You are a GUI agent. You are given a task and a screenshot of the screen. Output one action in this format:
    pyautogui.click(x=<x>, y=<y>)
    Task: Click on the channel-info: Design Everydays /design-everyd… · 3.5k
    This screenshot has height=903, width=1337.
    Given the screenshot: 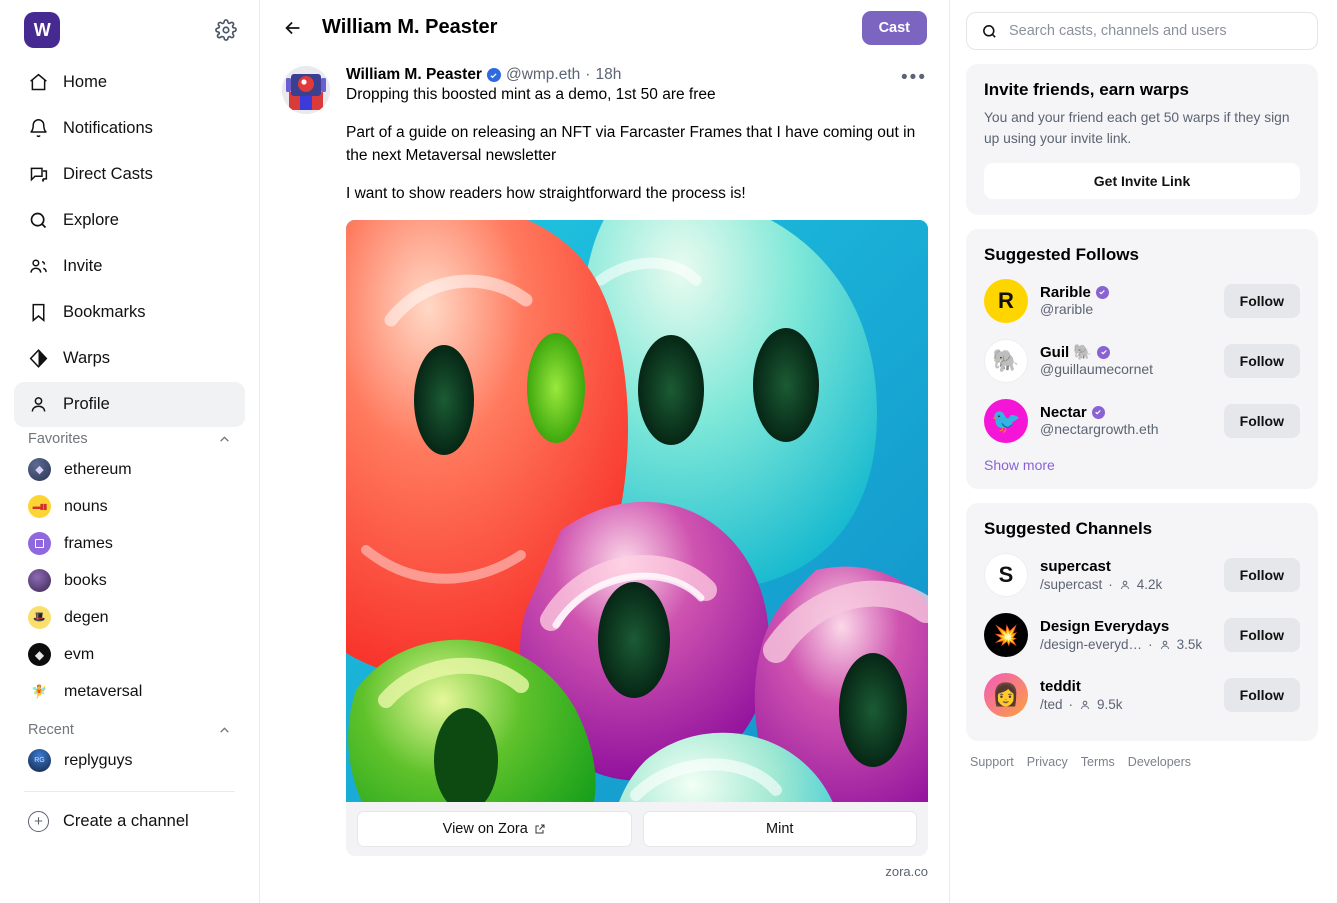 What is the action you would take?
    pyautogui.click(x=1126, y=635)
    